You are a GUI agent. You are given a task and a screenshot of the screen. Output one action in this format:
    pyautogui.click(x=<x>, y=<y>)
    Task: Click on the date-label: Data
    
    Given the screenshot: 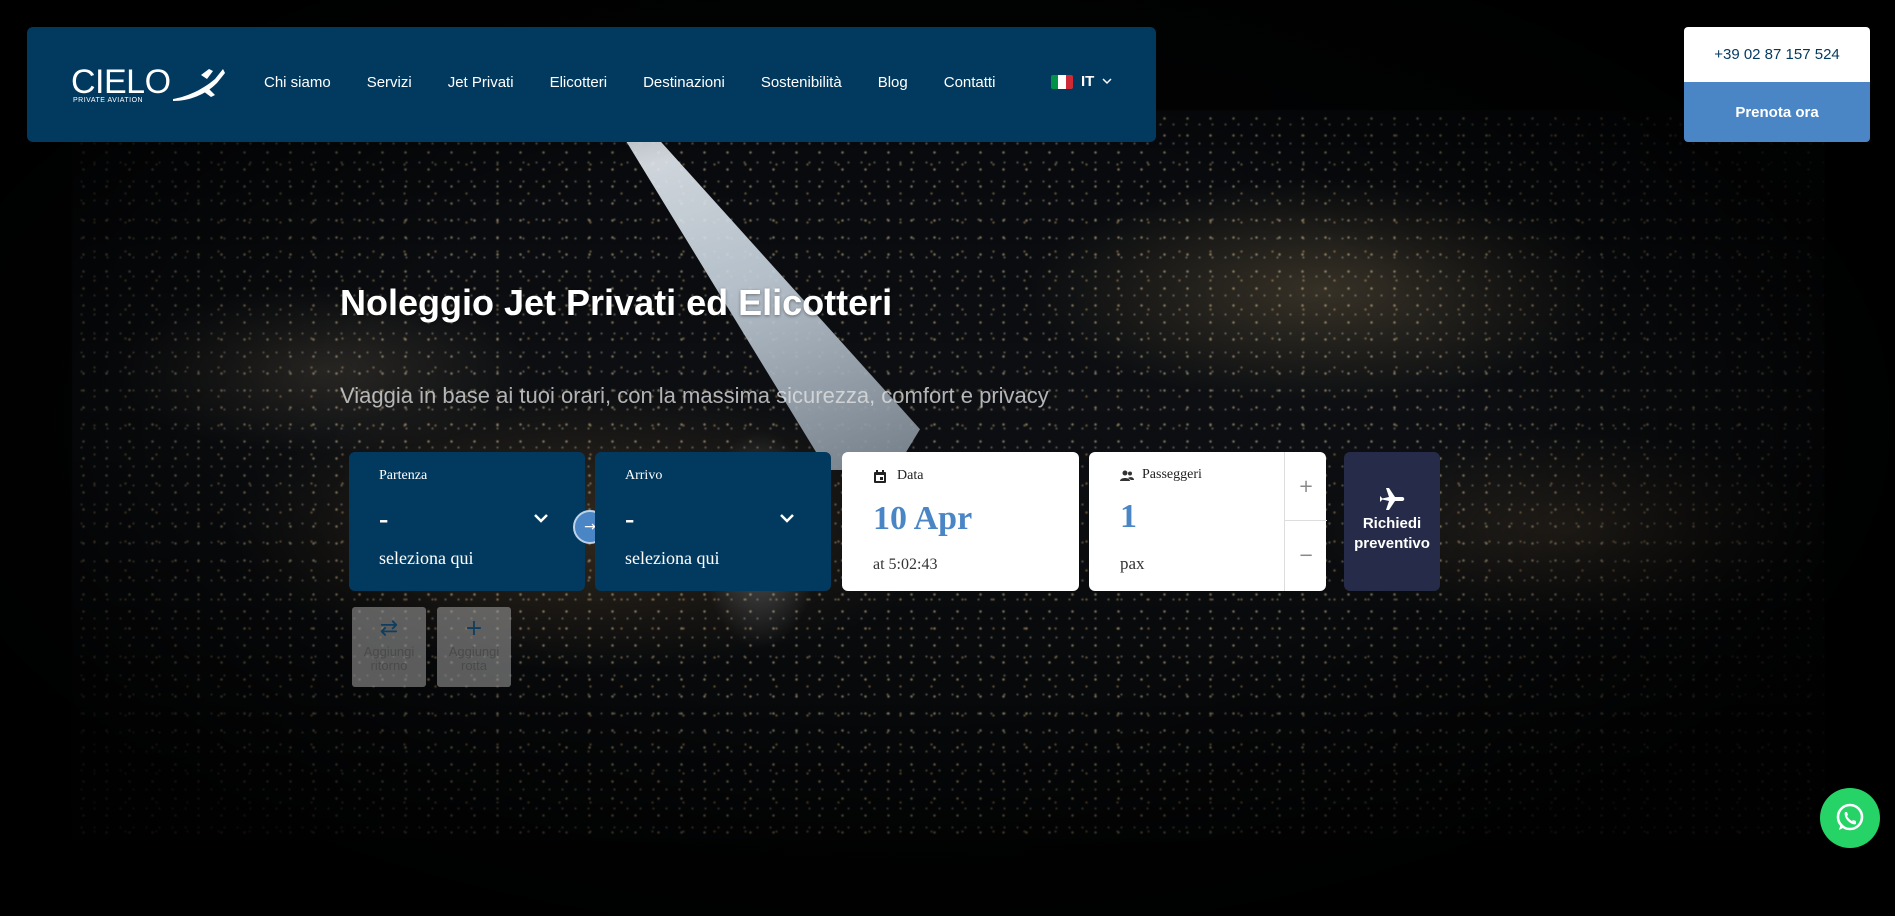 What is the action you would take?
    pyautogui.click(x=910, y=475)
    